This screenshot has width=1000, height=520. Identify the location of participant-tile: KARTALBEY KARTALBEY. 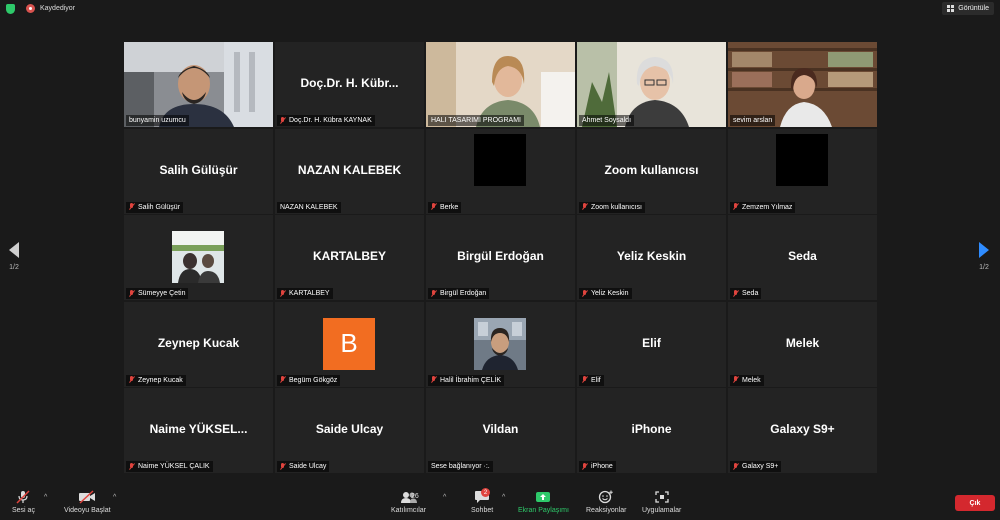
(349, 257).